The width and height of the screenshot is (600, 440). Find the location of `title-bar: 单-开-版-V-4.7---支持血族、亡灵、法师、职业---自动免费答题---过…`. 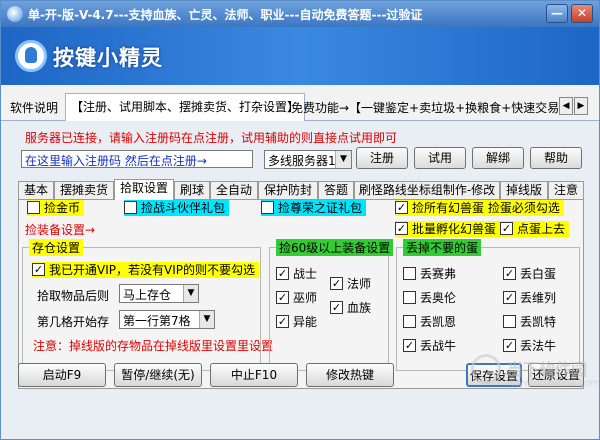

title-bar: 单-开-版-V-4.7---支持血族、亡灵、法师、职业---自动免费答题---过… is located at coordinates (300, 14).